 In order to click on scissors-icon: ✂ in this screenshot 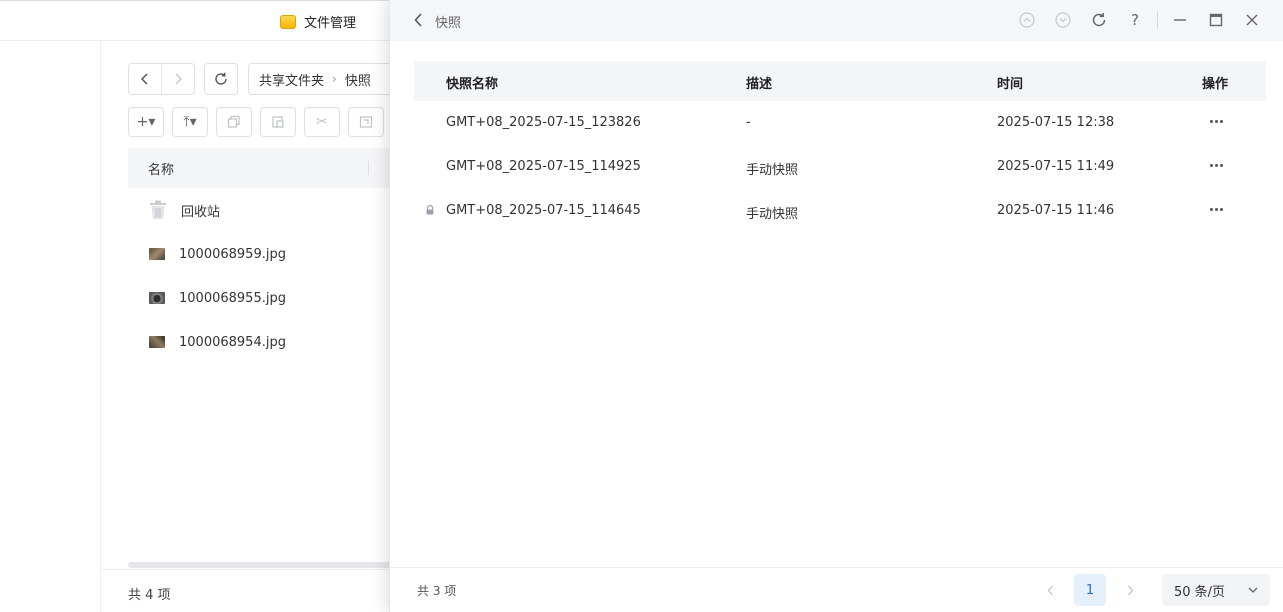, I will do `click(322, 122)`.